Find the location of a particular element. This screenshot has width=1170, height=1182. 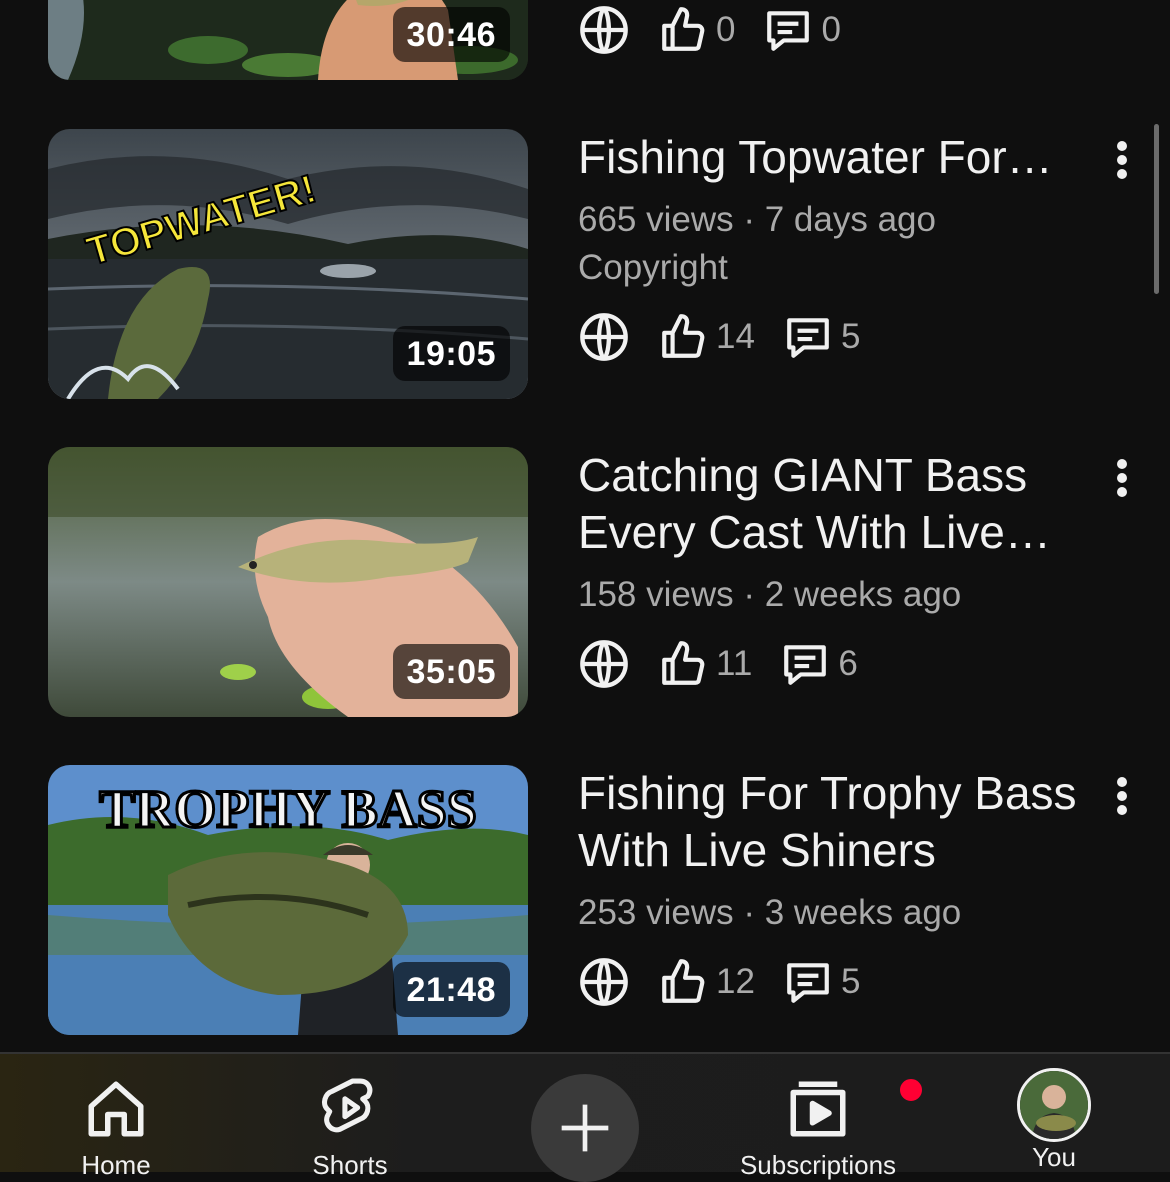

comments-count: 6 is located at coordinates (848, 663).